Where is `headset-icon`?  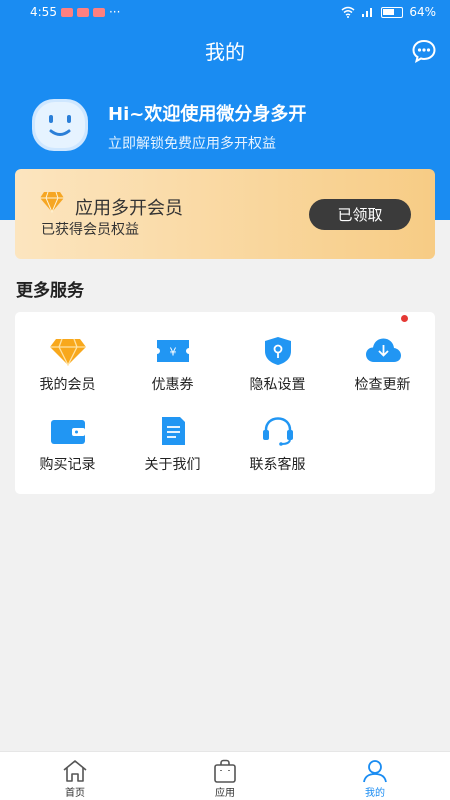
headset-icon is located at coordinates (278, 431).